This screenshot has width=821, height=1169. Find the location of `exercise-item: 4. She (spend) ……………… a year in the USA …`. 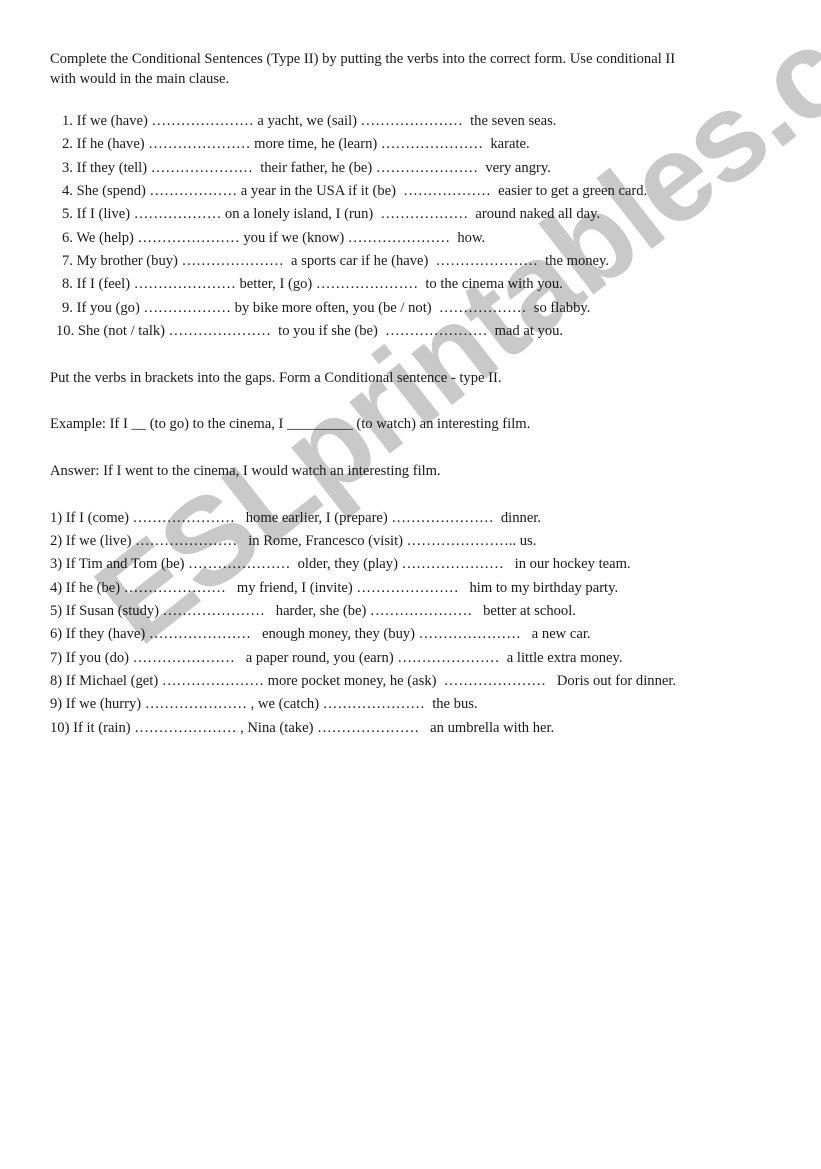

exercise-item: 4. She (spend) ……………… a year in the USA … is located at coordinates (355, 191).